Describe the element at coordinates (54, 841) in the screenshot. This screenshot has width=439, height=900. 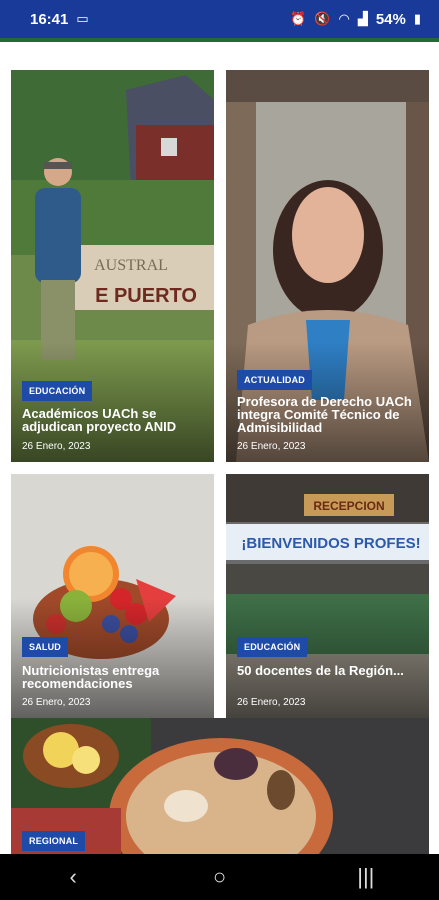
I see `category-badge: REGIONAL` at that location.